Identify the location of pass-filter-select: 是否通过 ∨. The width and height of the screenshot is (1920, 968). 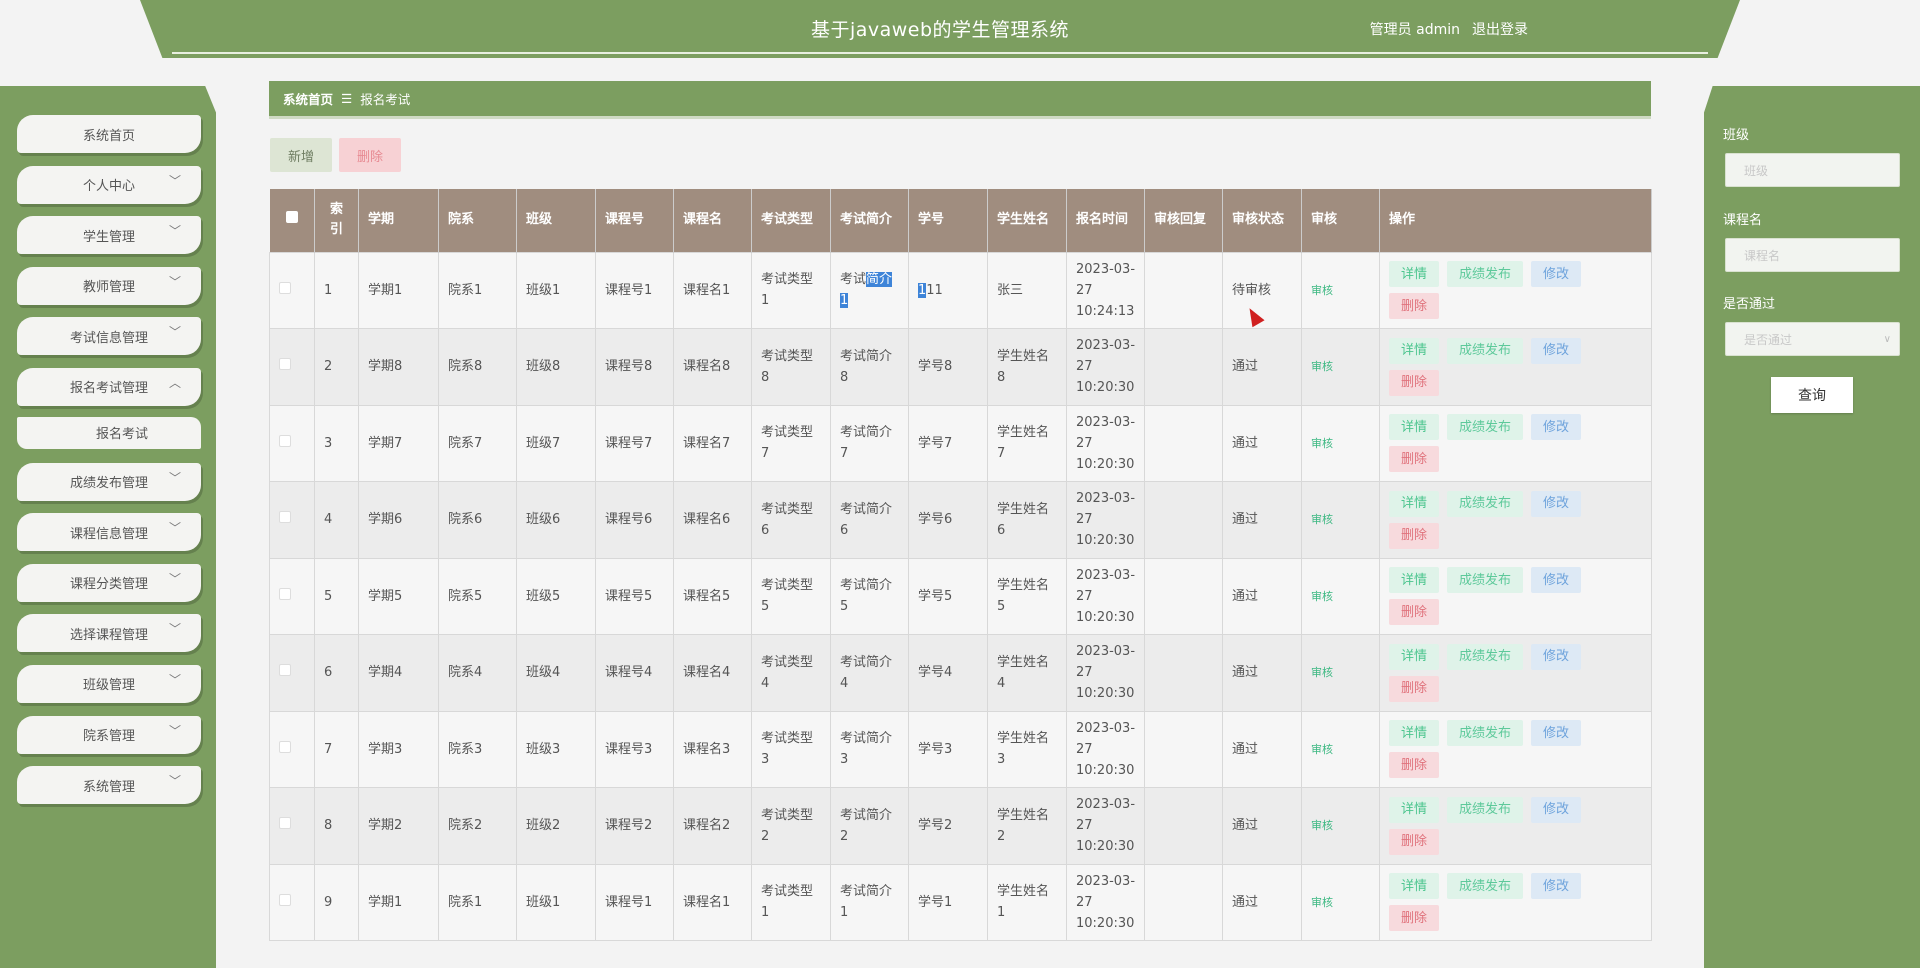
(1812, 339).